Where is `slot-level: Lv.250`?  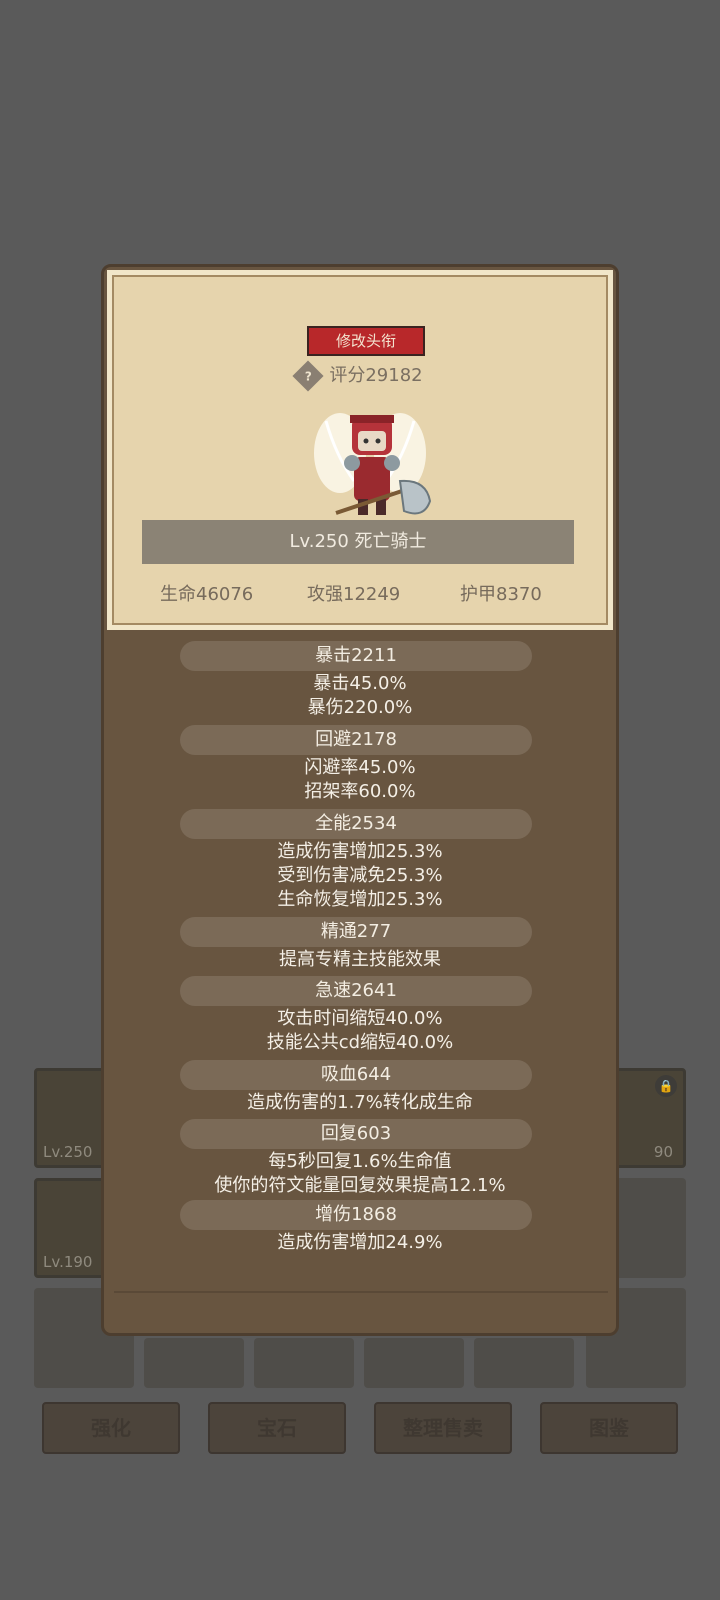
slot-level: Lv.250 is located at coordinates (68, 1152).